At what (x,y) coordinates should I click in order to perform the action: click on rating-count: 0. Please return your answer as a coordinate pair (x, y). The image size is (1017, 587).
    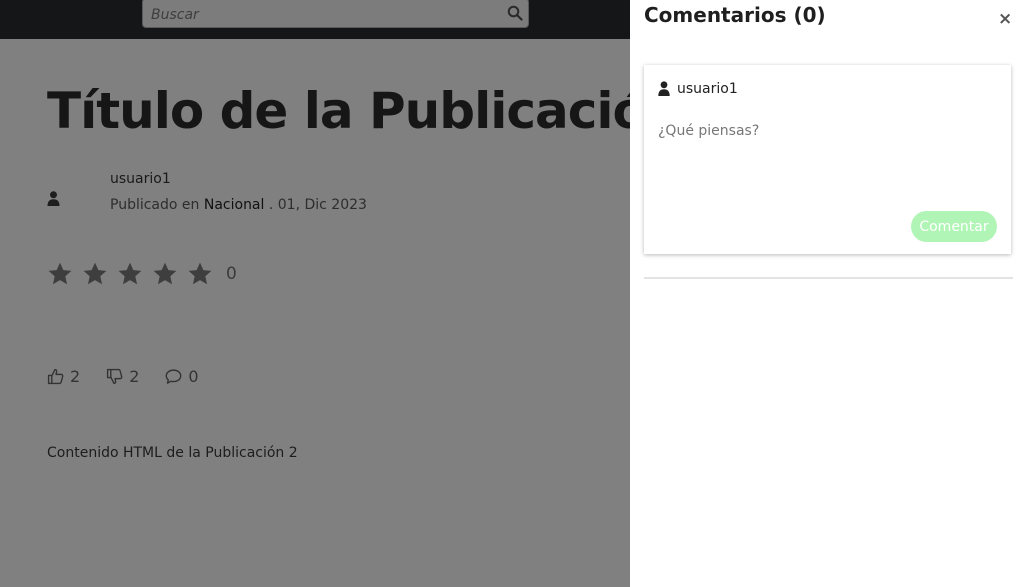
    Looking at the image, I should click on (231, 274).